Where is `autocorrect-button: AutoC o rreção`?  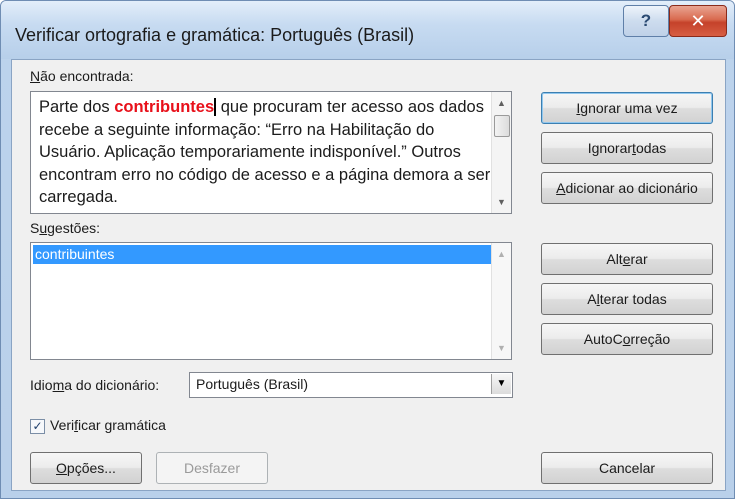
autocorrect-button: AutoC o rreção is located at coordinates (627, 339).